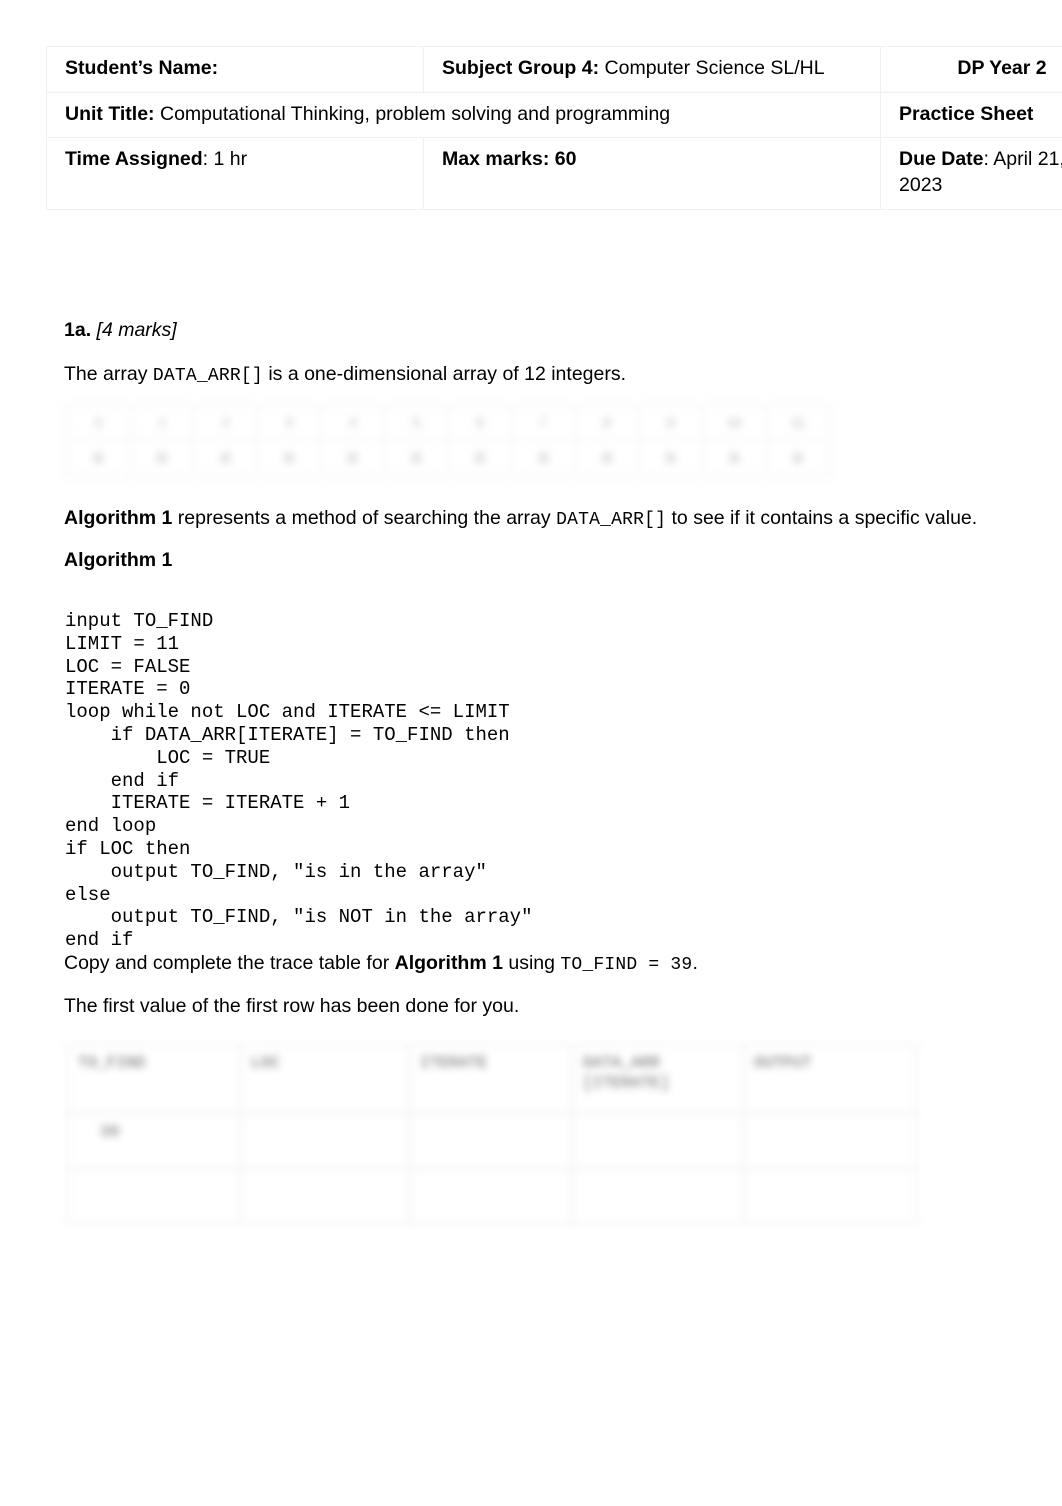 This screenshot has height=1506, width=1062. What do you see at coordinates (531, 963) in the screenshot?
I see `trace-instruction-part2: using` at bounding box center [531, 963].